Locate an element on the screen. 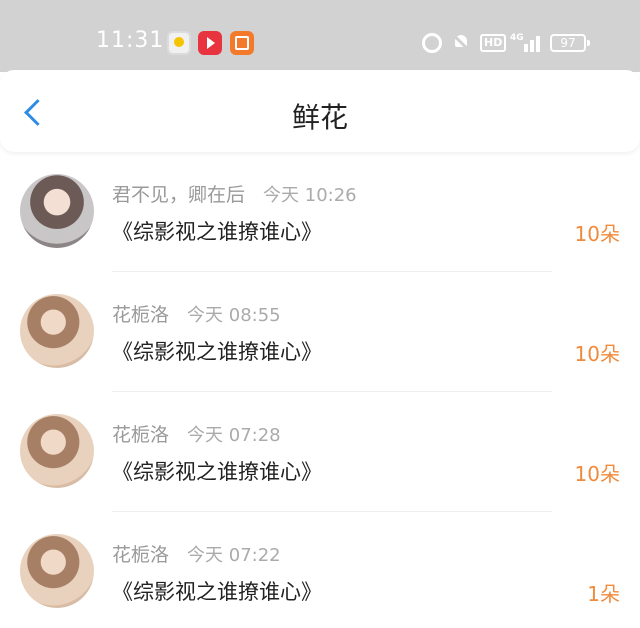 This screenshot has height=628, width=640. battery-icon: 97 is located at coordinates (570, 43).